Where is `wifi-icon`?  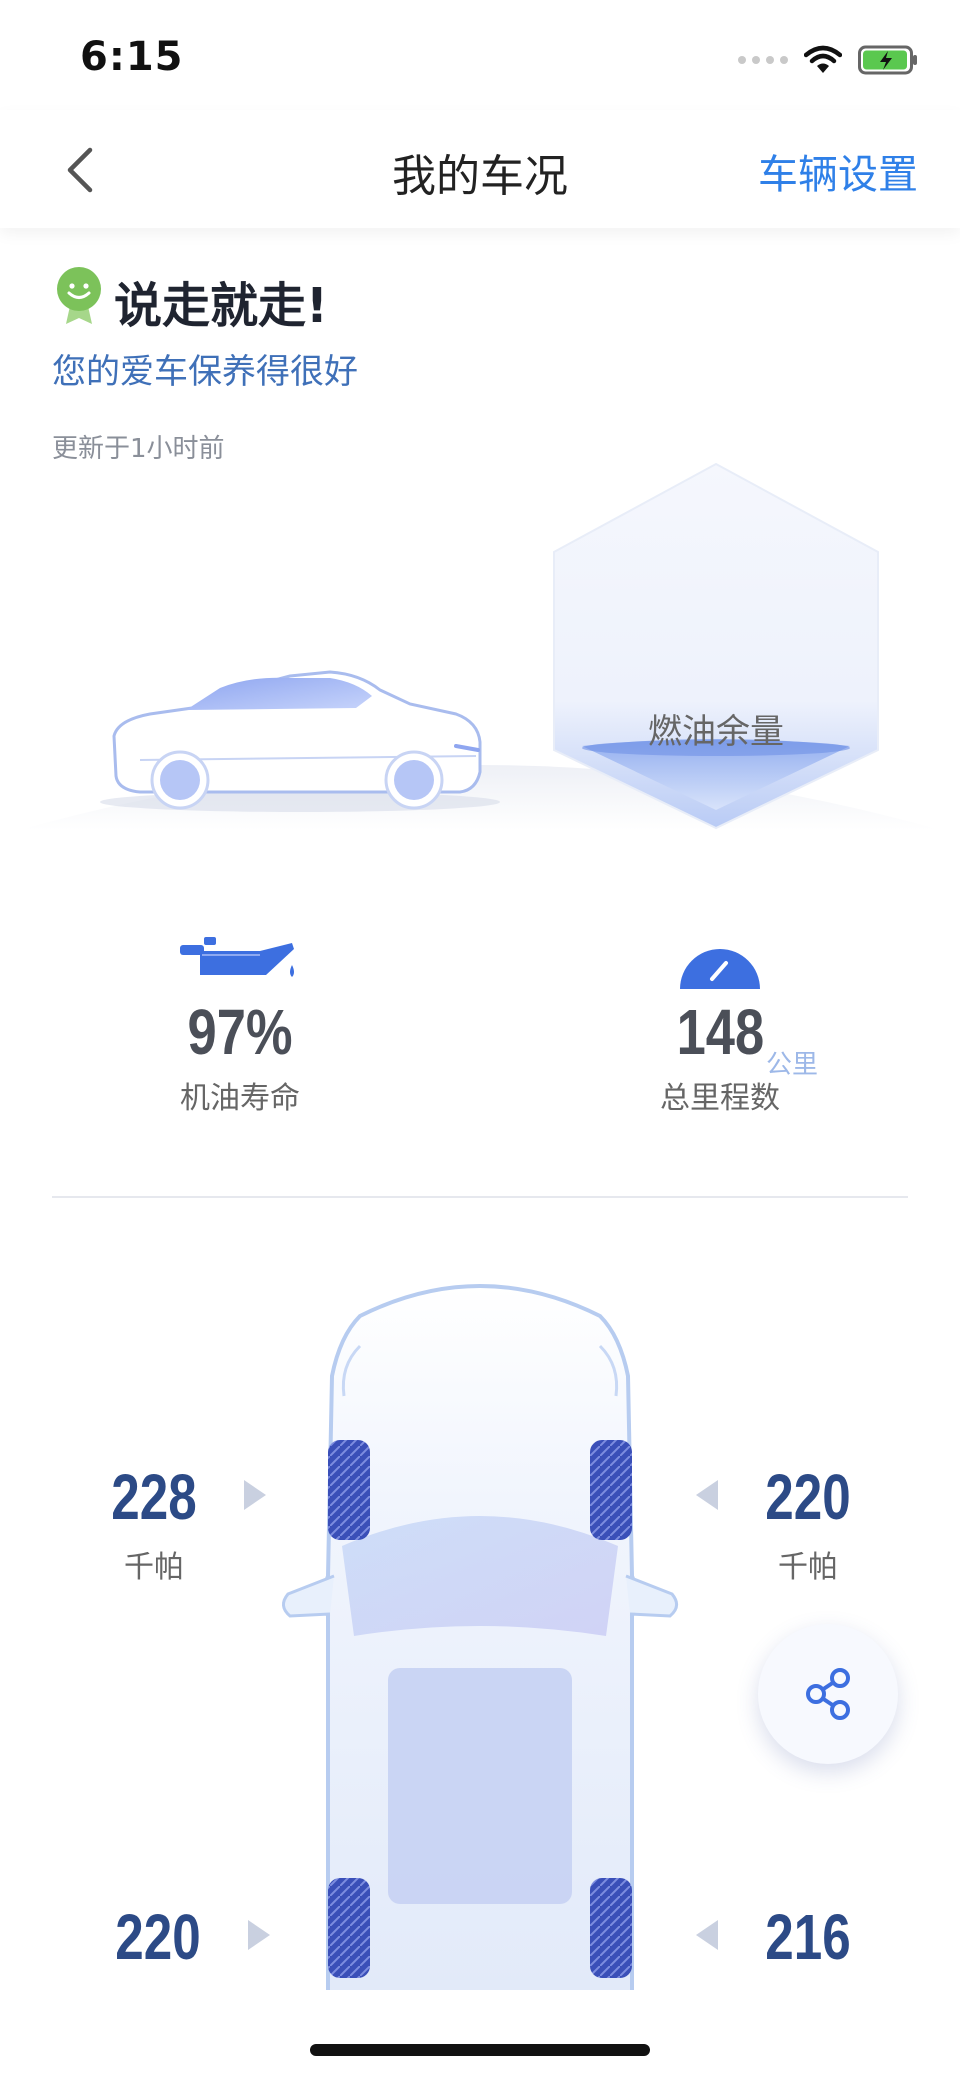 wifi-icon is located at coordinates (823, 59).